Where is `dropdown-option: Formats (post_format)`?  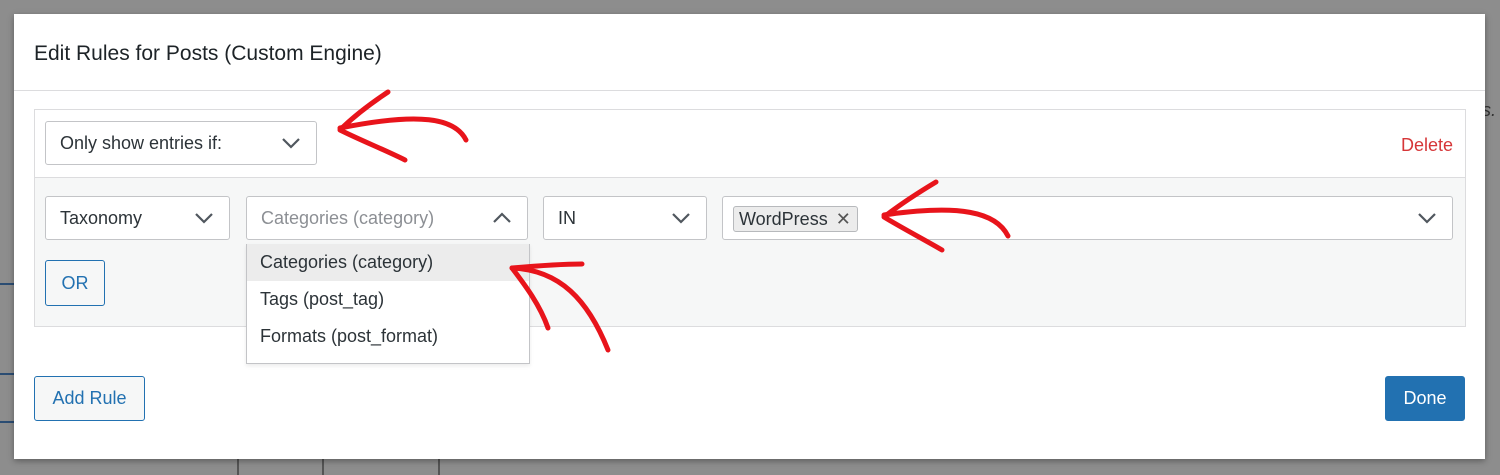 dropdown-option: Formats (post_format) is located at coordinates (388, 336).